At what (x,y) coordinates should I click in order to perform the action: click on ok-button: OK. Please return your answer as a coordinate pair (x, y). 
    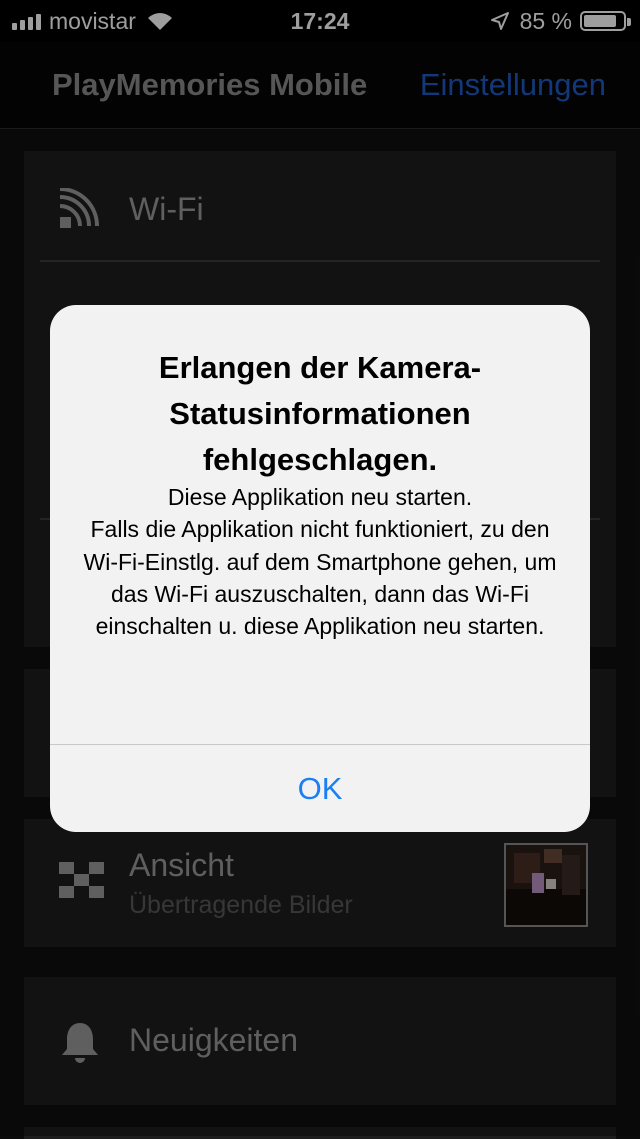
    Looking at the image, I should click on (320, 788).